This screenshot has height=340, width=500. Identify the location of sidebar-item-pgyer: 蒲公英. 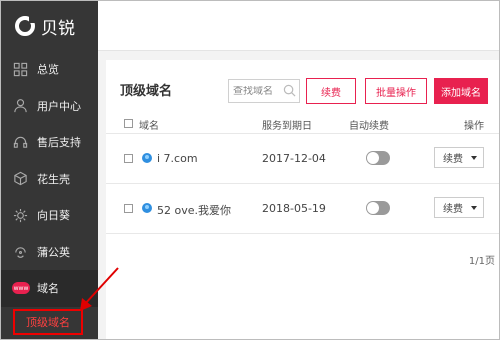
(49, 252).